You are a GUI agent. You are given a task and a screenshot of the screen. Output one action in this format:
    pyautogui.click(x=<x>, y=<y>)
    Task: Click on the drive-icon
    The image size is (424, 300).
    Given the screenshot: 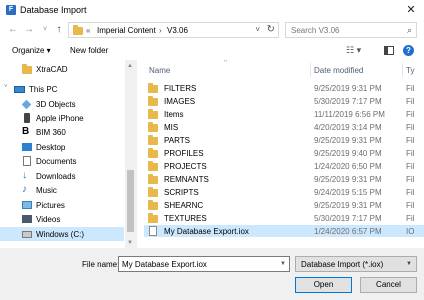 What is the action you would take?
    pyautogui.click(x=27, y=234)
    